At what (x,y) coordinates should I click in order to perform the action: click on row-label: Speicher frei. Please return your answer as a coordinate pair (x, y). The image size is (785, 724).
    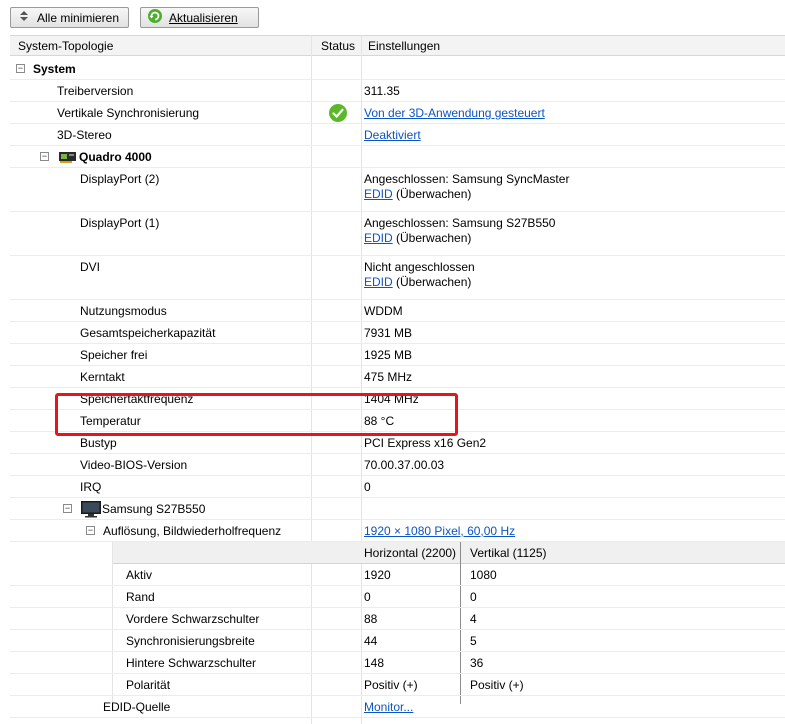
    Looking at the image, I should click on (114, 355).